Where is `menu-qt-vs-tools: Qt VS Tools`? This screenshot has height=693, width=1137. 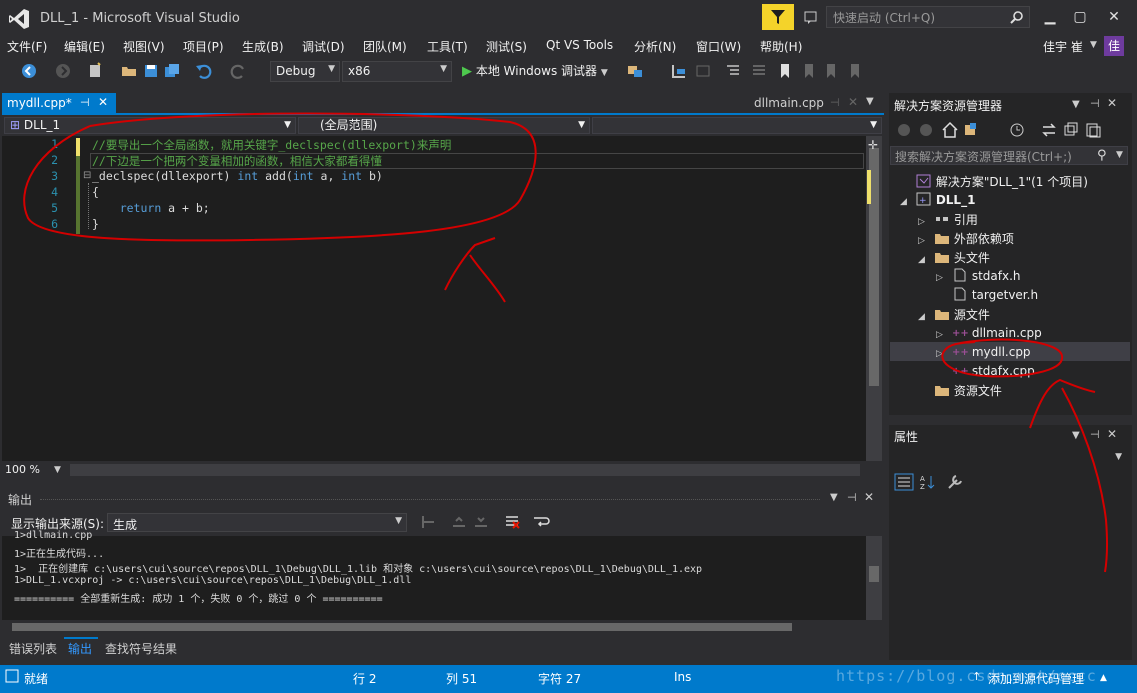
menu-qt-vs-tools: Qt VS Tools is located at coordinates (579, 45).